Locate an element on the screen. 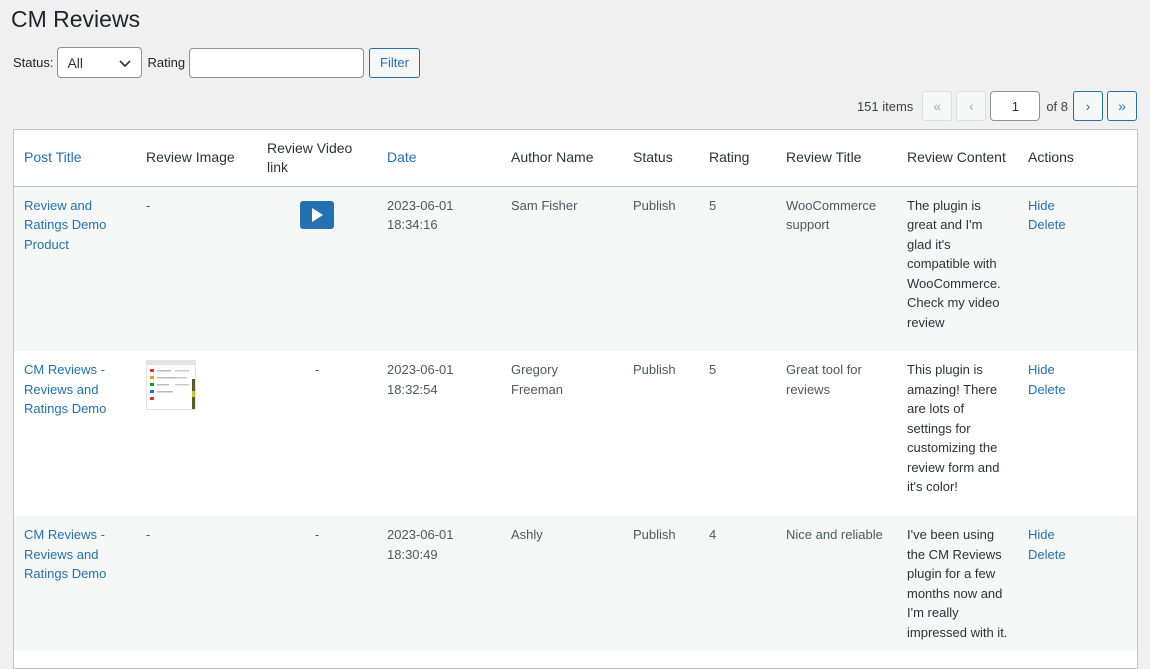 This screenshot has width=1150, height=669. col-post-title: Post Title is located at coordinates (75, 158).